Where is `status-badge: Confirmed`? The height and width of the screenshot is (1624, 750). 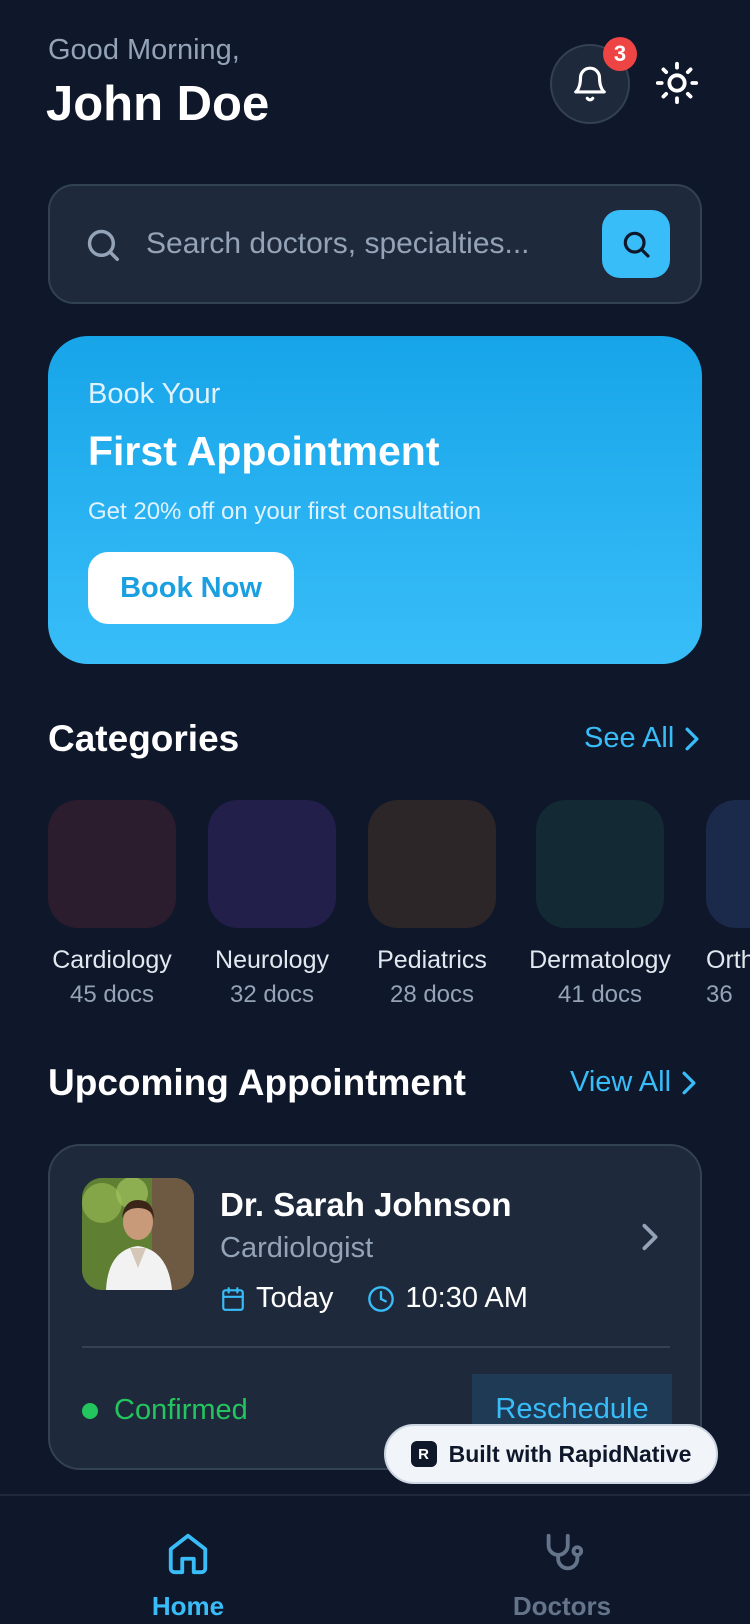 status-badge: Confirmed is located at coordinates (165, 1410).